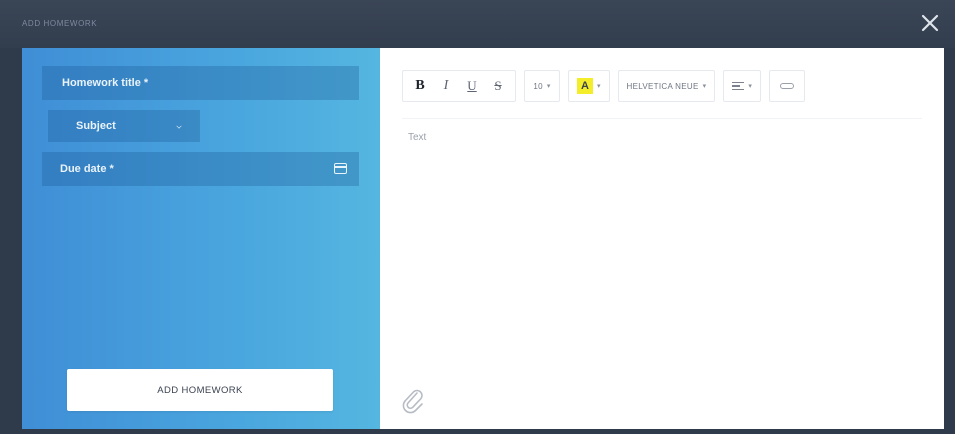 Image resolution: width=955 pixels, height=434 pixels. I want to click on link-icon, so click(786, 86).